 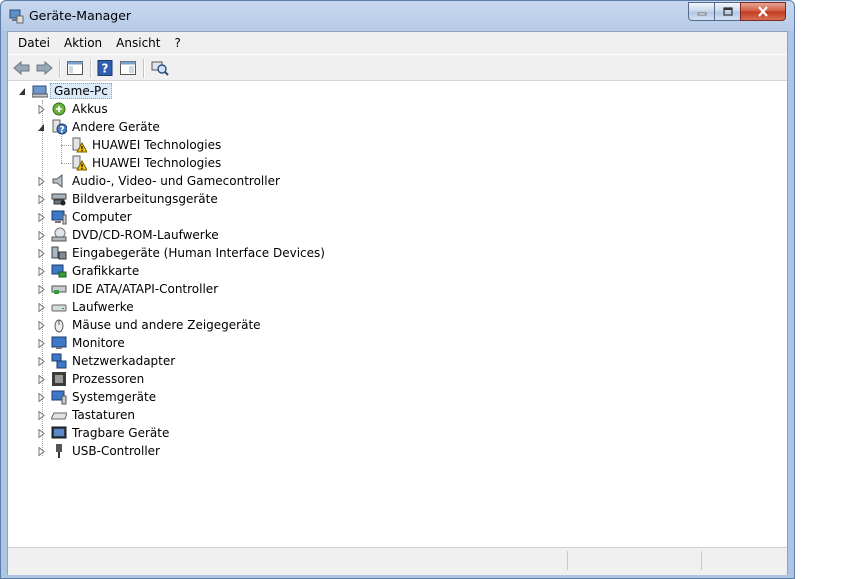 I want to click on tree-item-label: Netzwerkadapter, so click(x=124, y=361).